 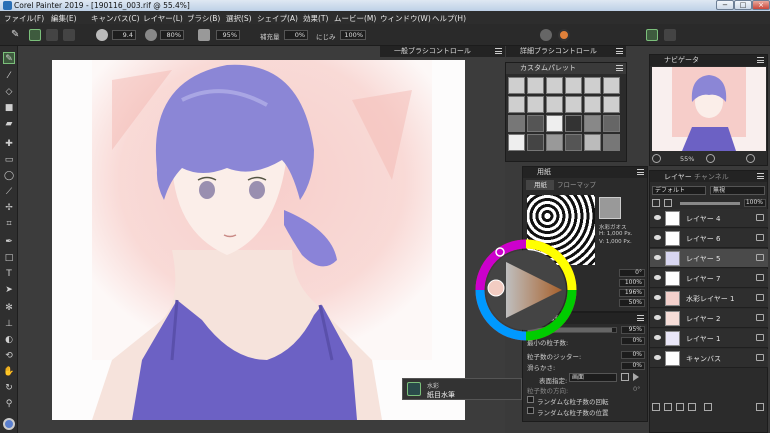 What do you see at coordinates (625, 377) in the screenshot?
I see `reset-icon` at bounding box center [625, 377].